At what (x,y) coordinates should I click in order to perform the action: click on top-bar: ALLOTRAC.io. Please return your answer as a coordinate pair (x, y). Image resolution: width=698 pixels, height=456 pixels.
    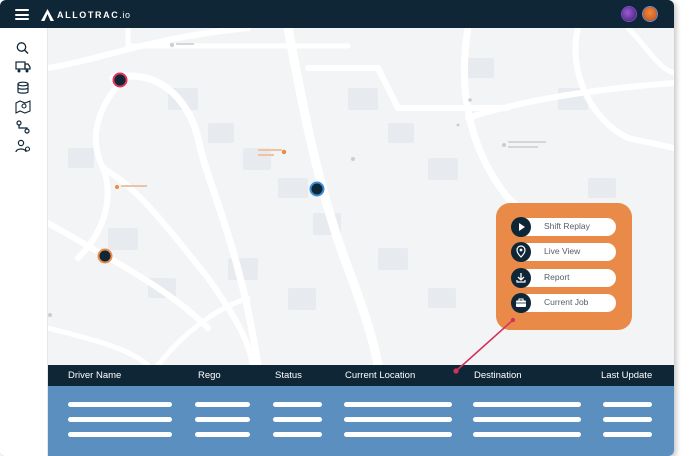
    Looking at the image, I should click on (337, 14).